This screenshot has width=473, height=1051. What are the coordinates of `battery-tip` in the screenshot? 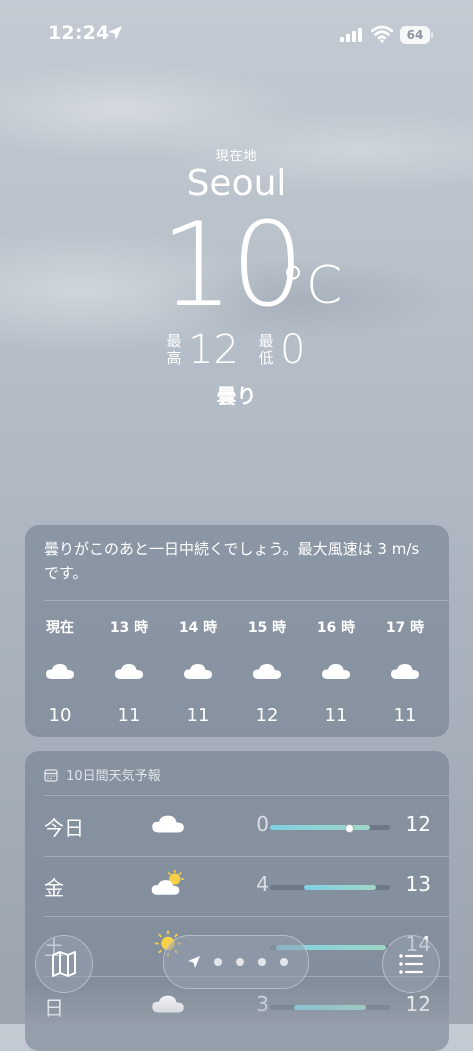 It's located at (432, 35).